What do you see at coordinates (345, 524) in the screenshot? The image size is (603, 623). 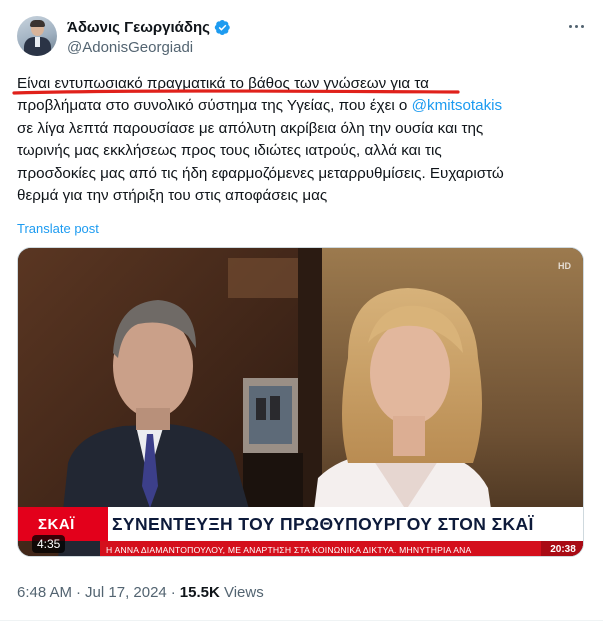 I see `news-headline: ΣΥΝΕΝΤΕΥΞΗ ΤΟΥ ΠΡΩΘΥΠΟΥΡΓΟΥ ΣΤΟΝ ΣΚΑΪ` at bounding box center [345, 524].